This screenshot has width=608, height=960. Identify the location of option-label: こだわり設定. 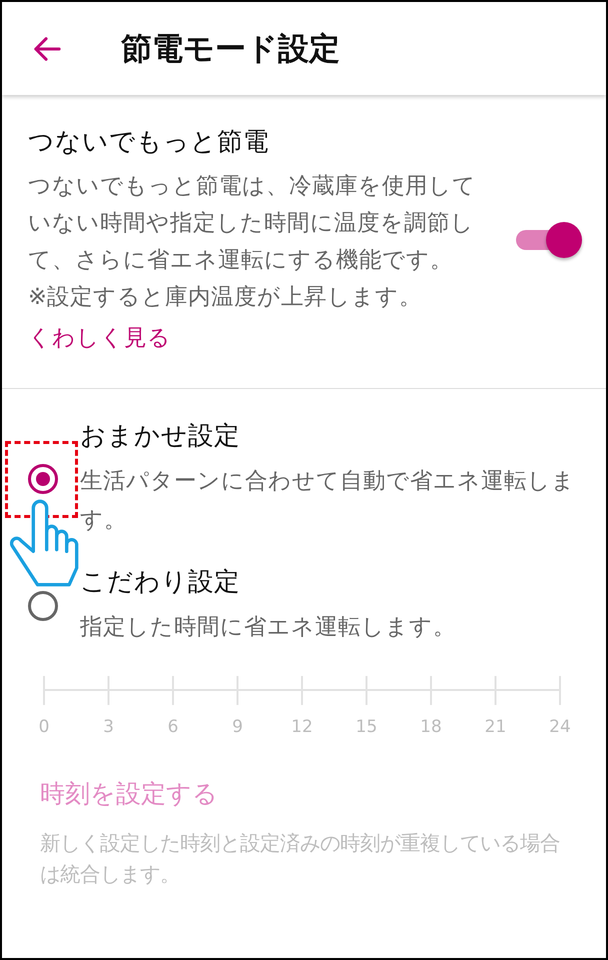
(160, 582).